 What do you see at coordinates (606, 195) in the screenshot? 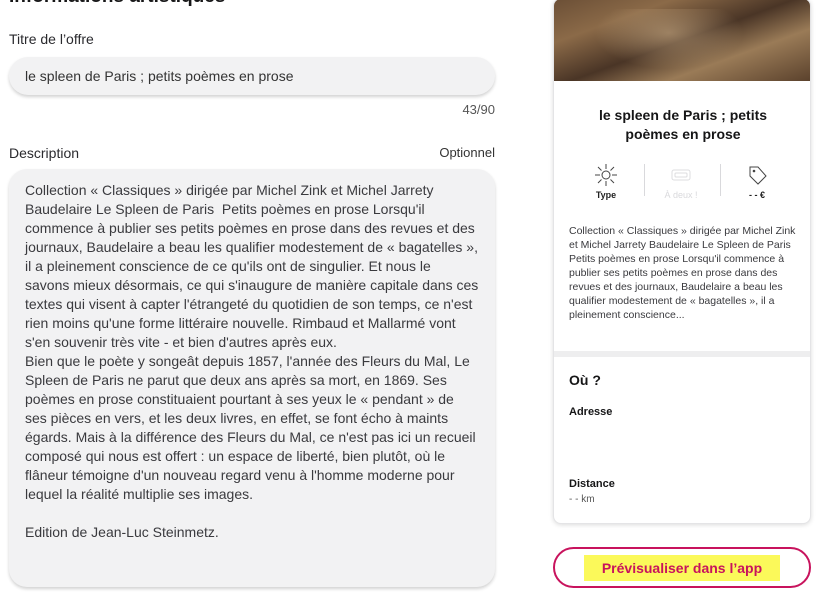
I see `meta-type-label: Type` at bounding box center [606, 195].